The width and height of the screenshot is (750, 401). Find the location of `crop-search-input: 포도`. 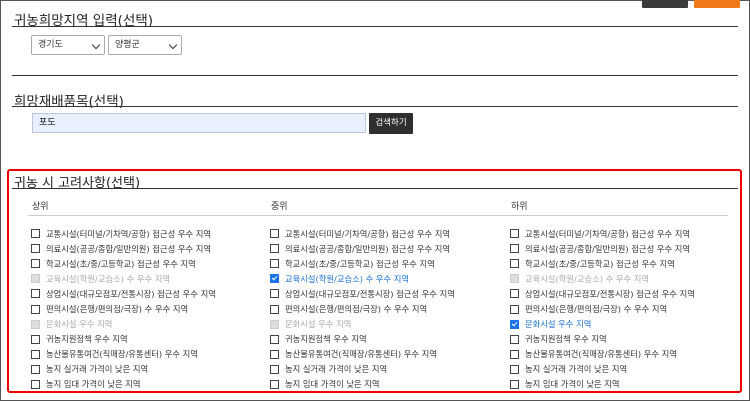

crop-search-input: 포도 is located at coordinates (199, 123).